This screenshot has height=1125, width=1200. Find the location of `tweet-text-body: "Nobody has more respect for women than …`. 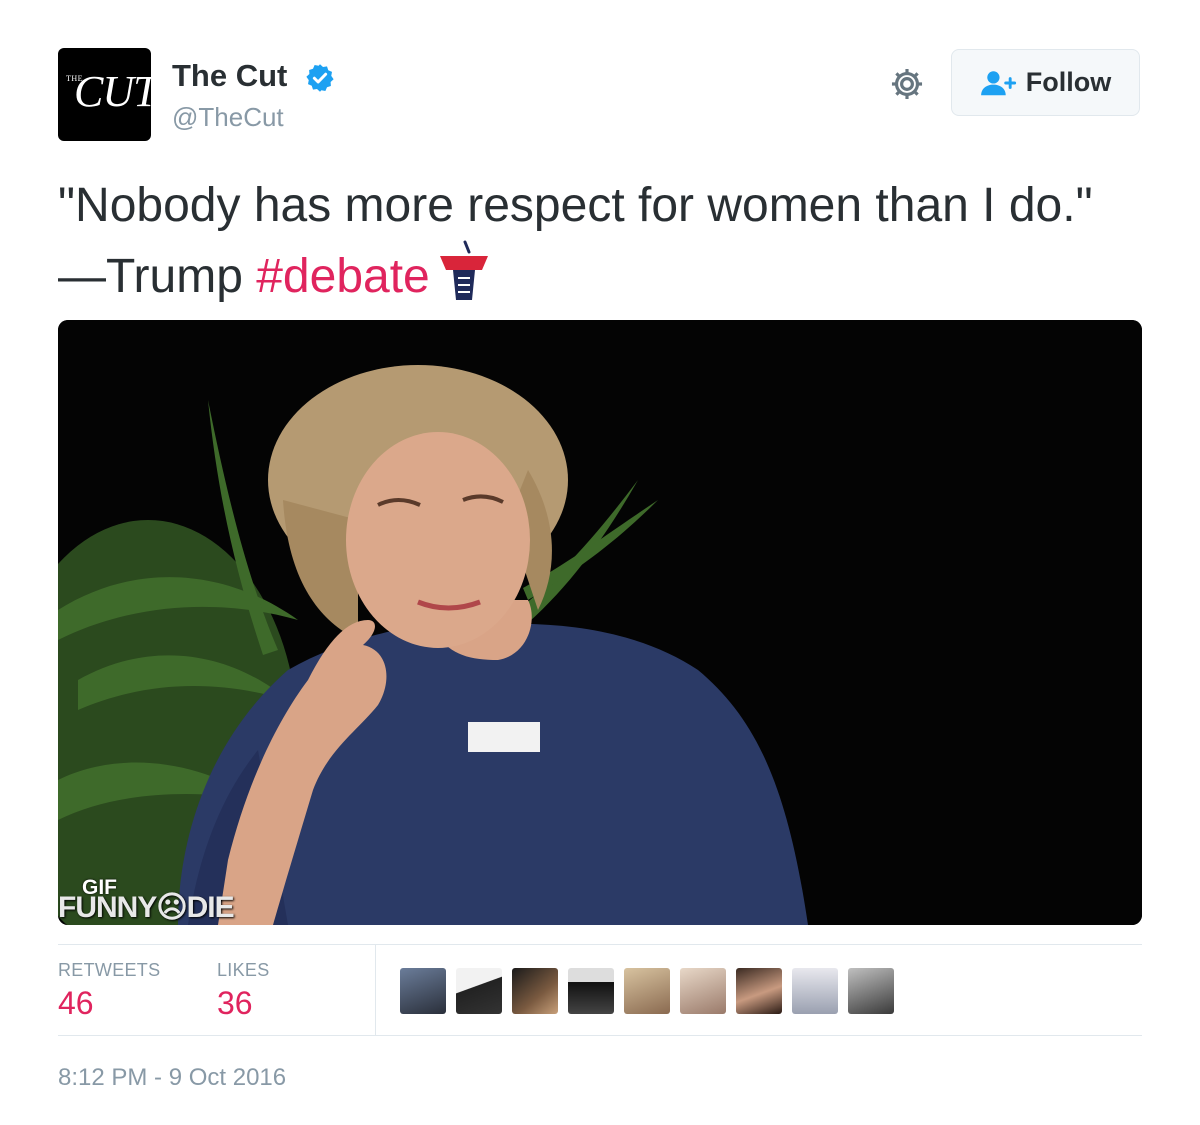

tweet-text-body: "Nobody has more respect for women than … is located at coordinates (575, 241).